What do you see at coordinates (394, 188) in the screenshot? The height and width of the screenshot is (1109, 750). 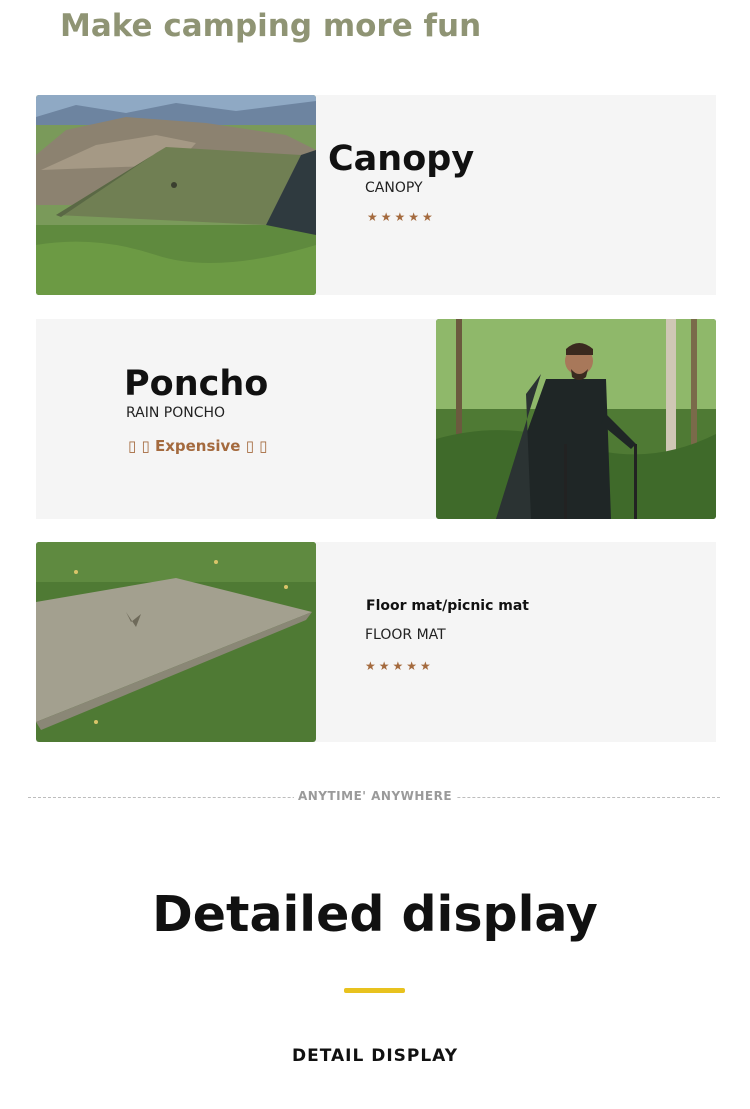 I see `canopy-subtitle: CANOPY` at bounding box center [394, 188].